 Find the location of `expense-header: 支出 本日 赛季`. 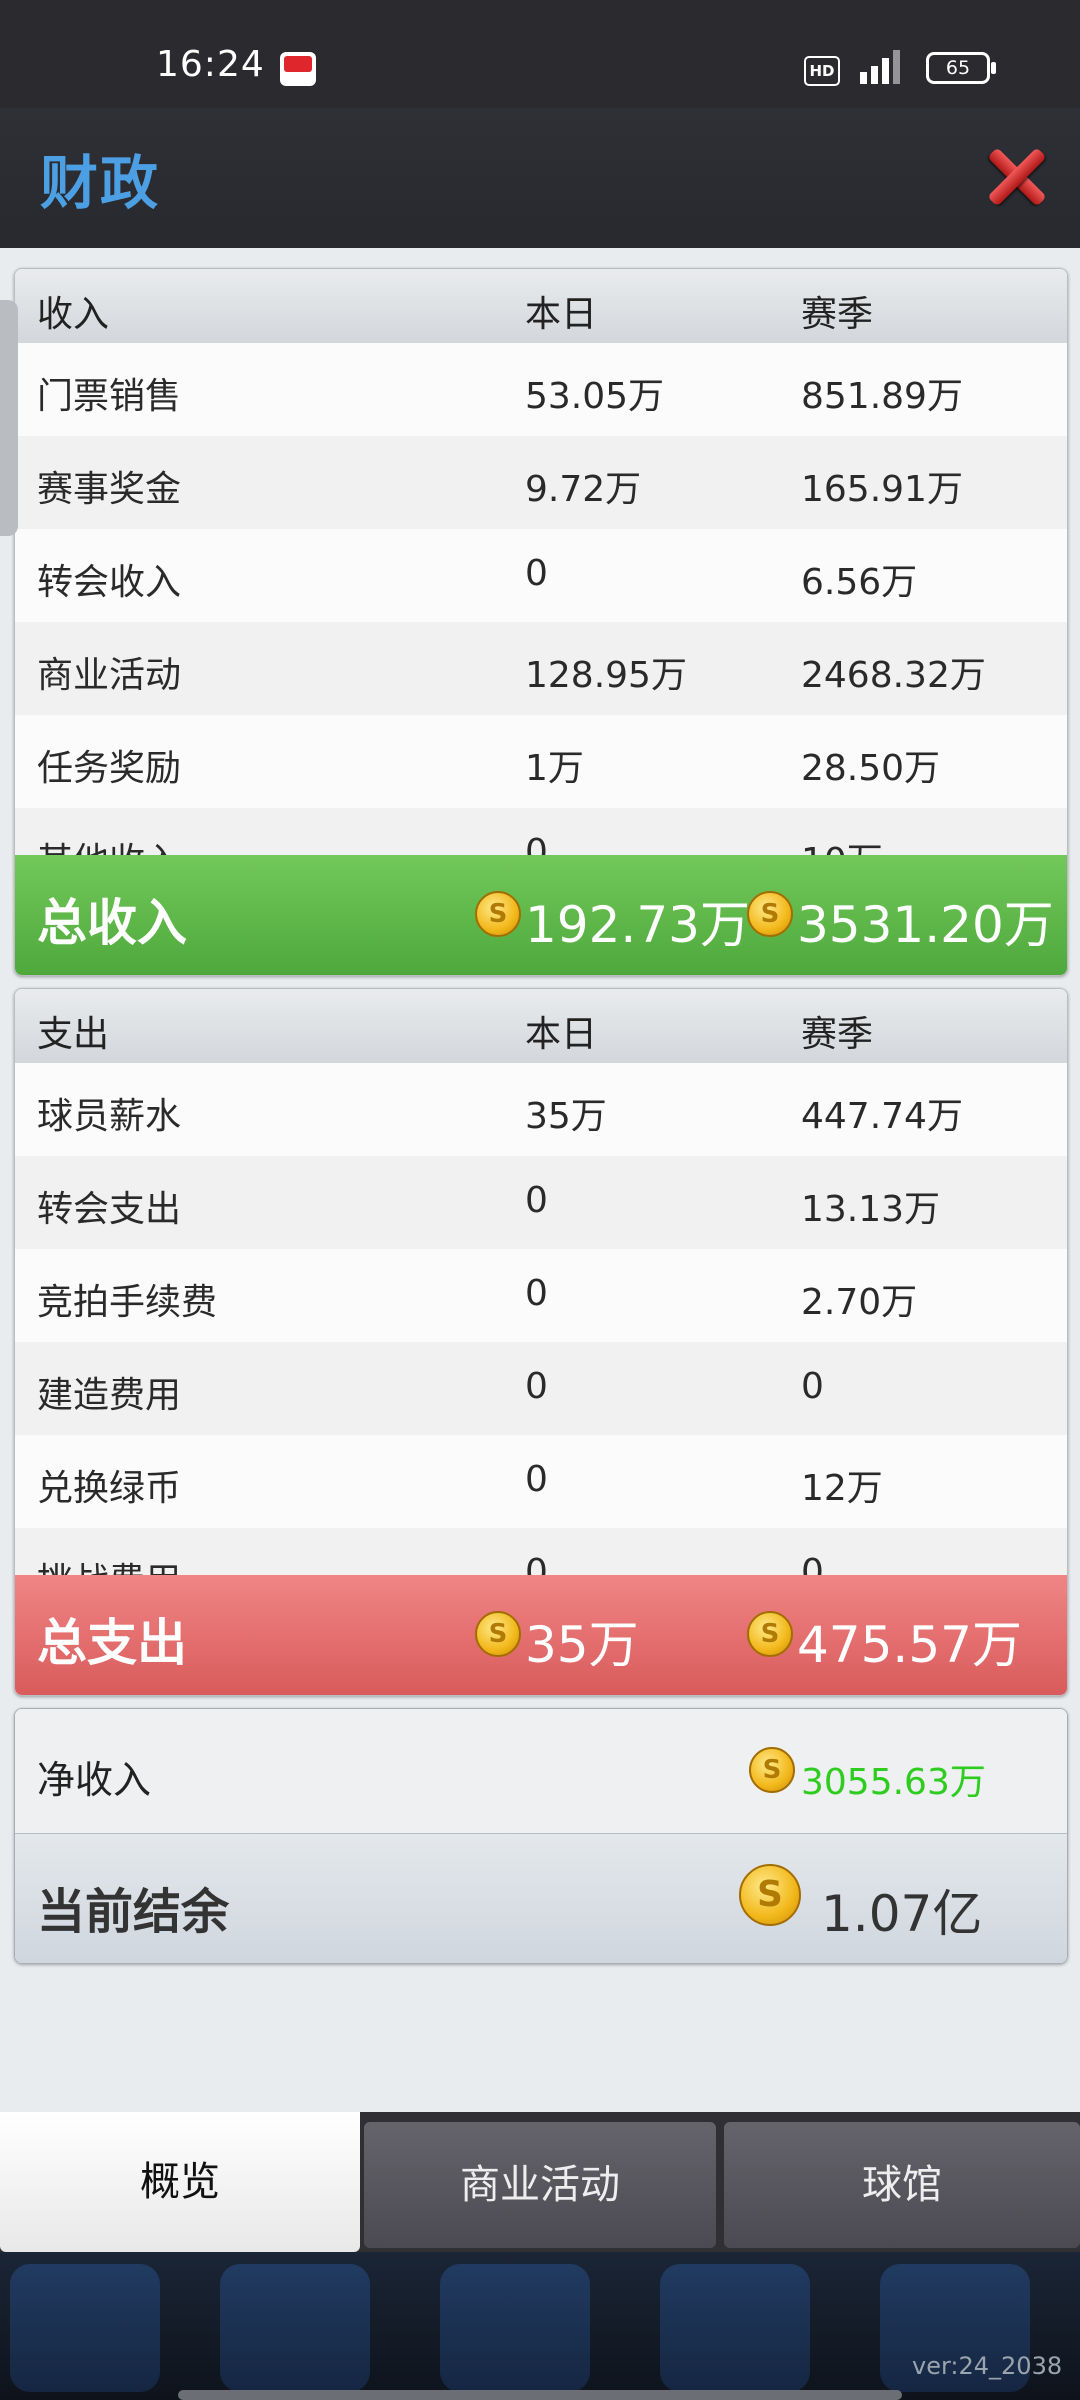

expense-header: 支出 本日 赛季 is located at coordinates (541, 1026).